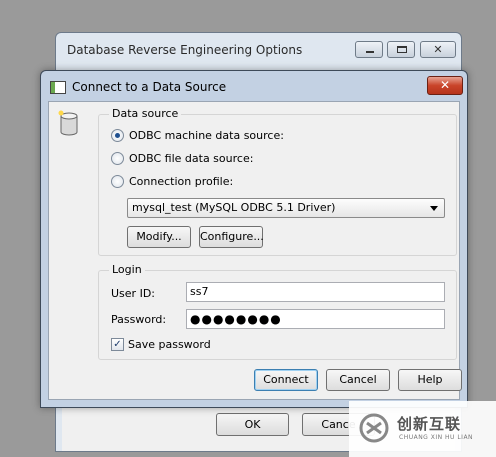 The width and height of the screenshot is (496, 457). What do you see at coordinates (315, 319) in the screenshot?
I see `password-field: ●●●●●●●●` at bounding box center [315, 319].